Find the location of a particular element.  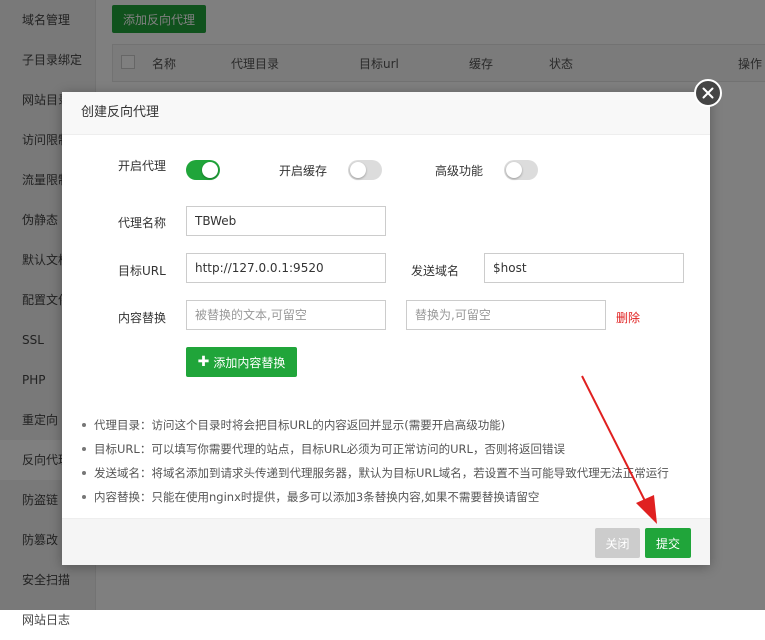

replace-to-input is located at coordinates (506, 315).